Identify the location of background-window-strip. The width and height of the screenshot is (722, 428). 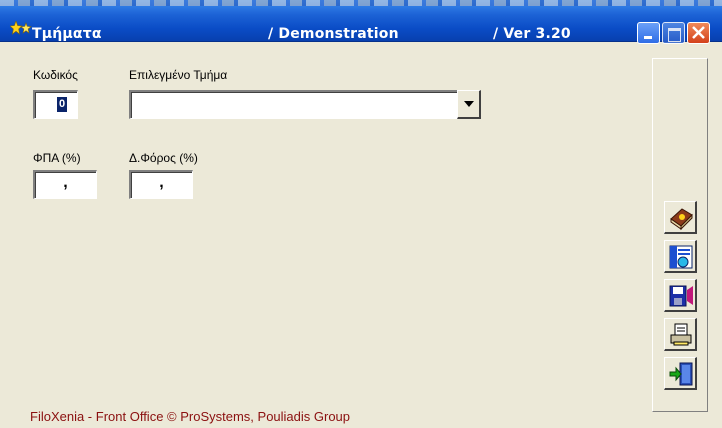
(361, 3).